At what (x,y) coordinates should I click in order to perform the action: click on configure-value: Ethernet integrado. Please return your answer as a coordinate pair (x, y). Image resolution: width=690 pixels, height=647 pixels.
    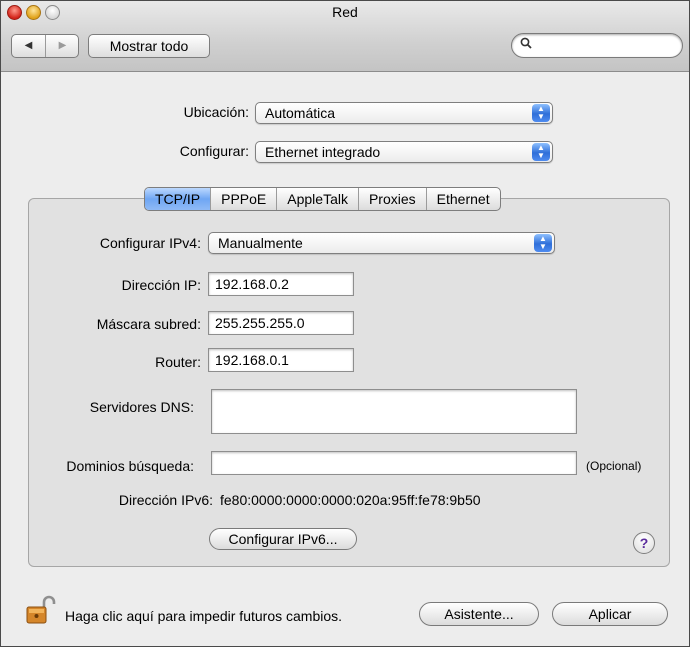
    Looking at the image, I should click on (323, 152).